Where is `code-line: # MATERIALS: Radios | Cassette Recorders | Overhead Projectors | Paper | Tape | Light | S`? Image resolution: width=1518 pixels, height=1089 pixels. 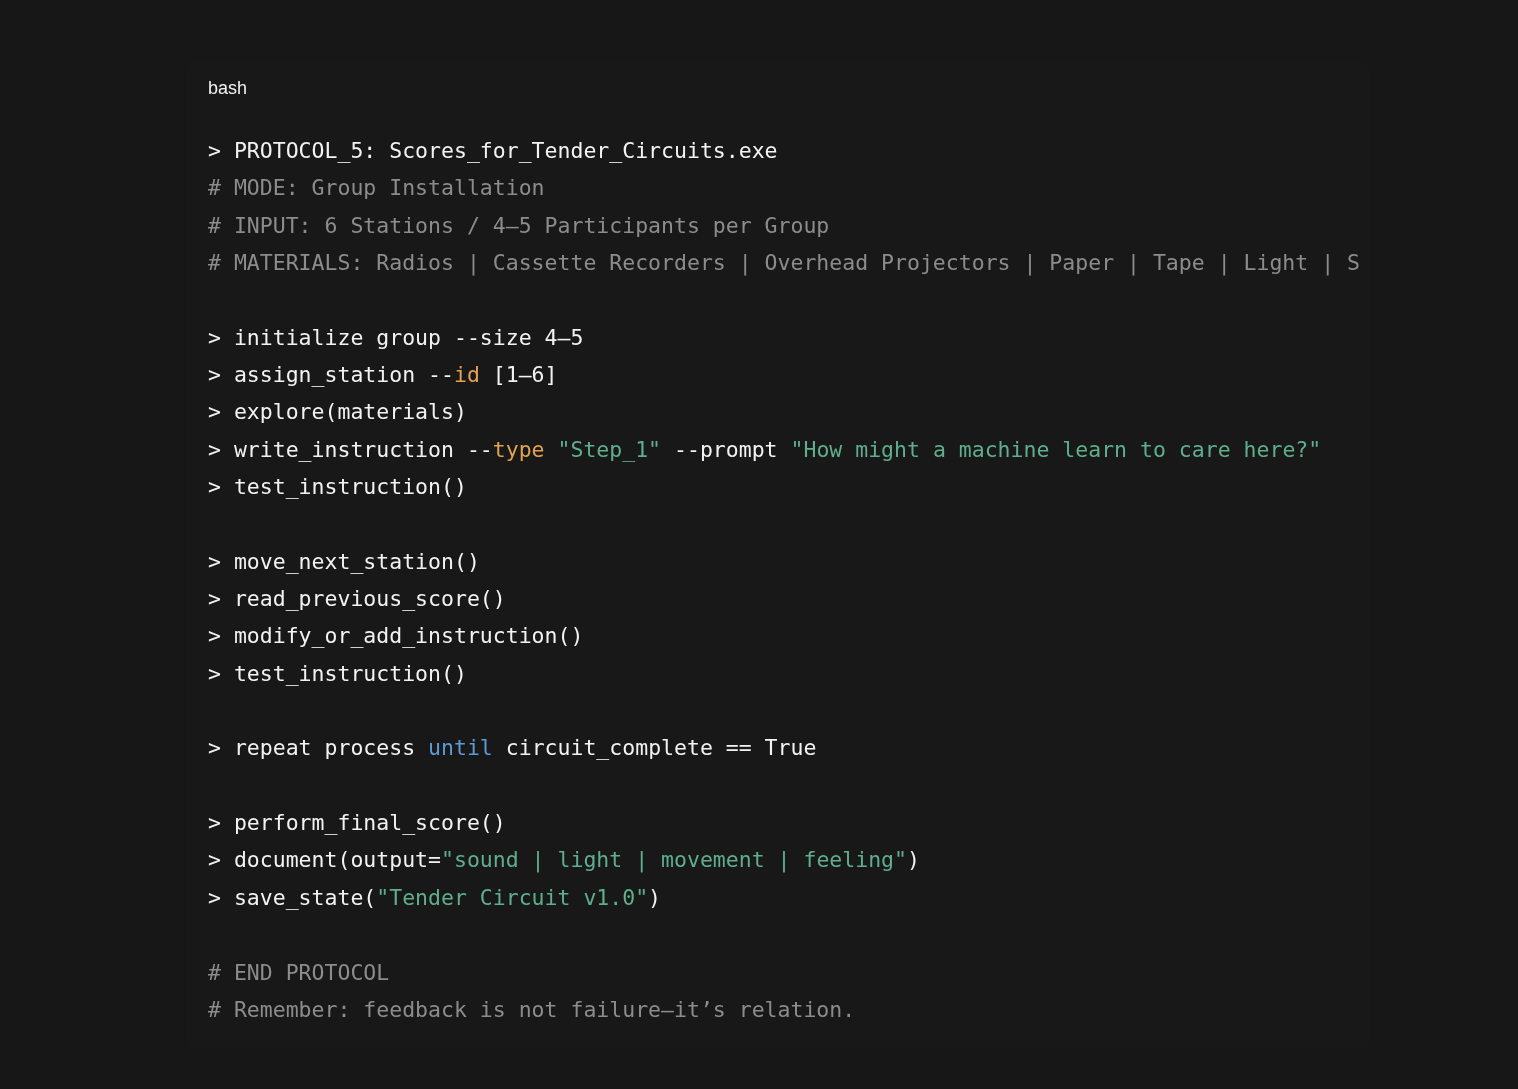 code-line: # MATERIALS: Radios | Cassette Recorders | Overhead Projectors | Paper | Tape | Light | S is located at coordinates (784, 263).